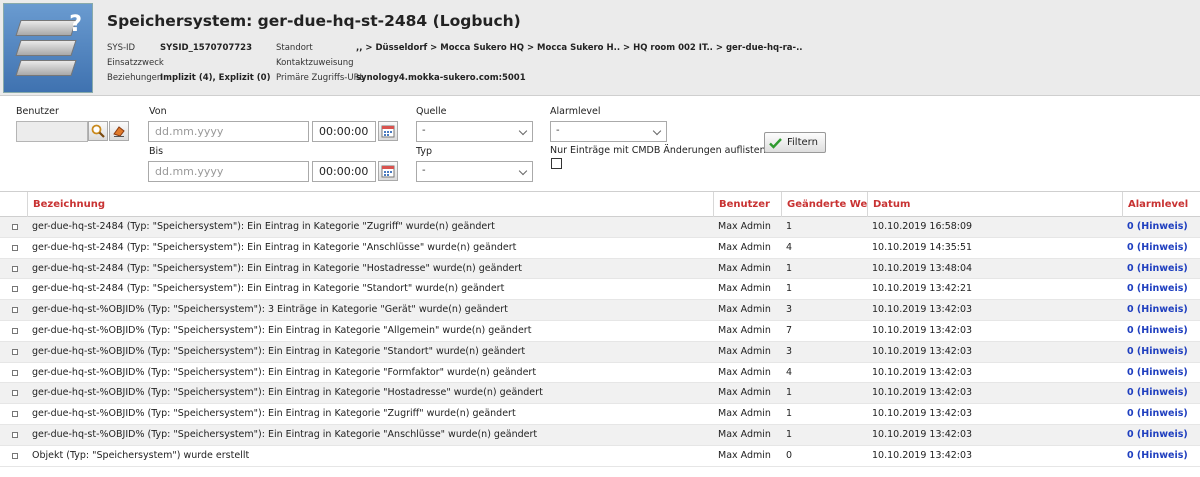  I want to click on cell-datum: 10.10.2019 14:35:51, so click(922, 247).